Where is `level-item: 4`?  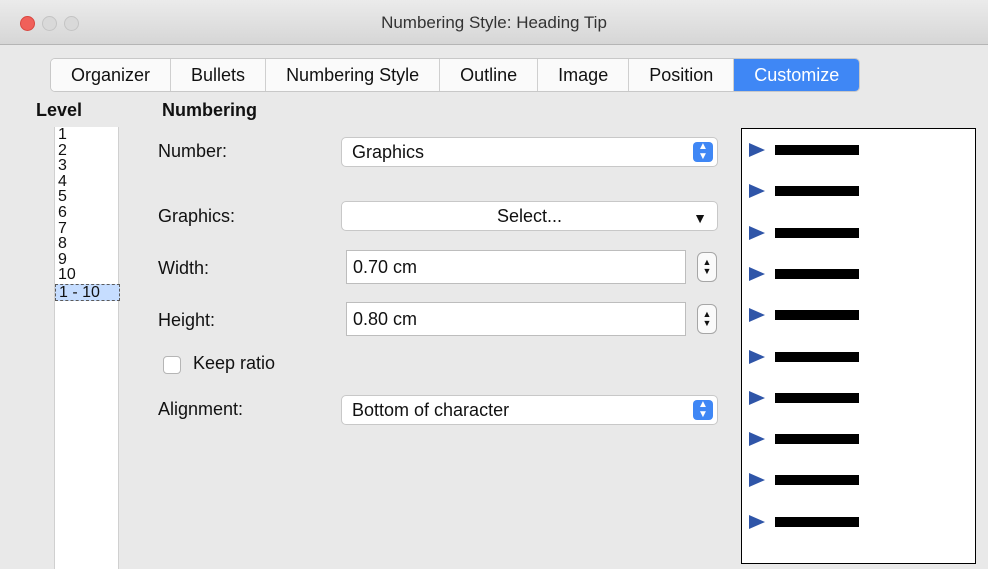
level-item: 4 is located at coordinates (86, 181).